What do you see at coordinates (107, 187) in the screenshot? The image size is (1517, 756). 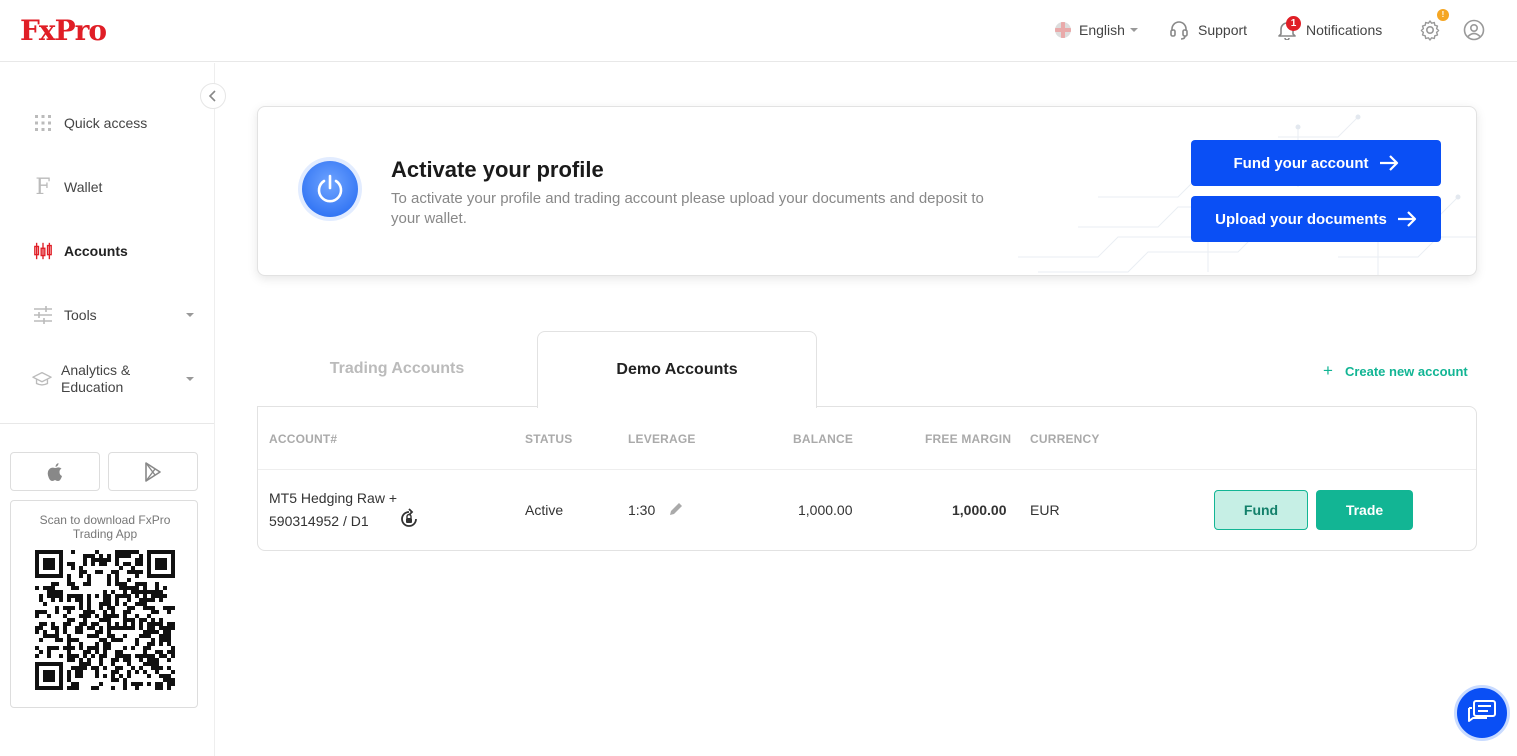 I see `sidebar-item-wallet: F Wallet` at bounding box center [107, 187].